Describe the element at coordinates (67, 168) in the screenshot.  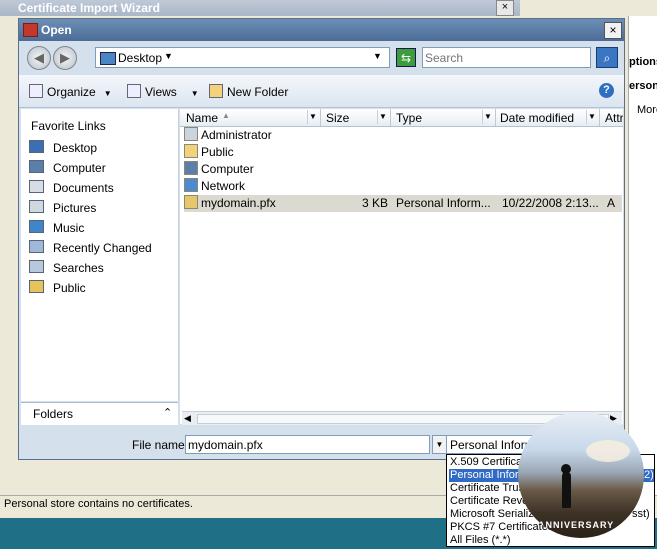
I see `nav-item-computer: Computer` at that location.